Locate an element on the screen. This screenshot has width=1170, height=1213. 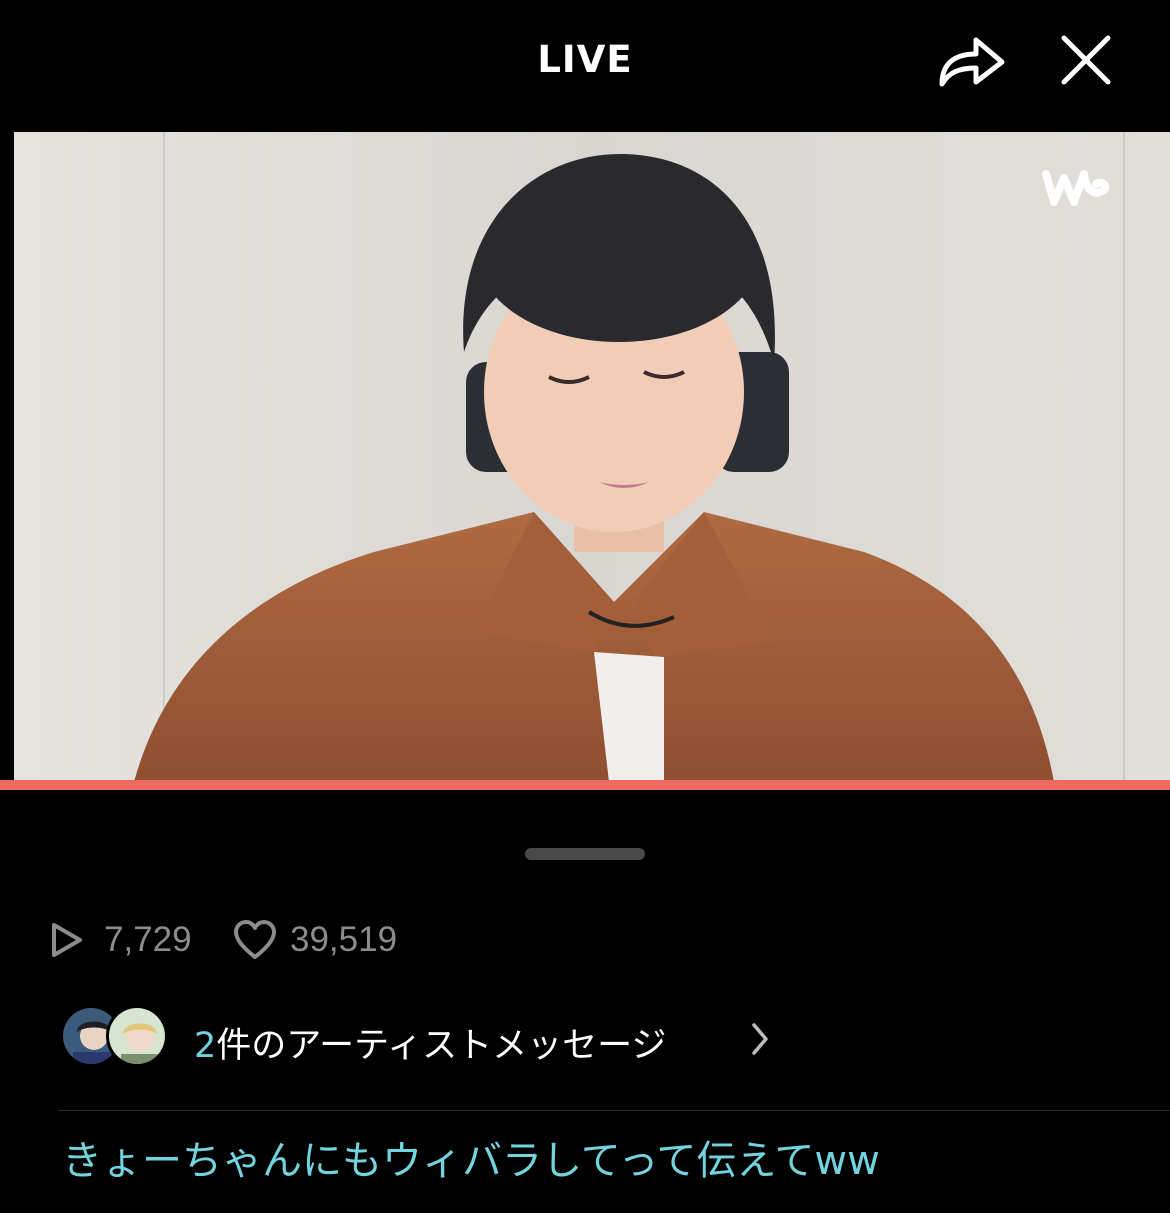
share-button is located at coordinates (972, 61).